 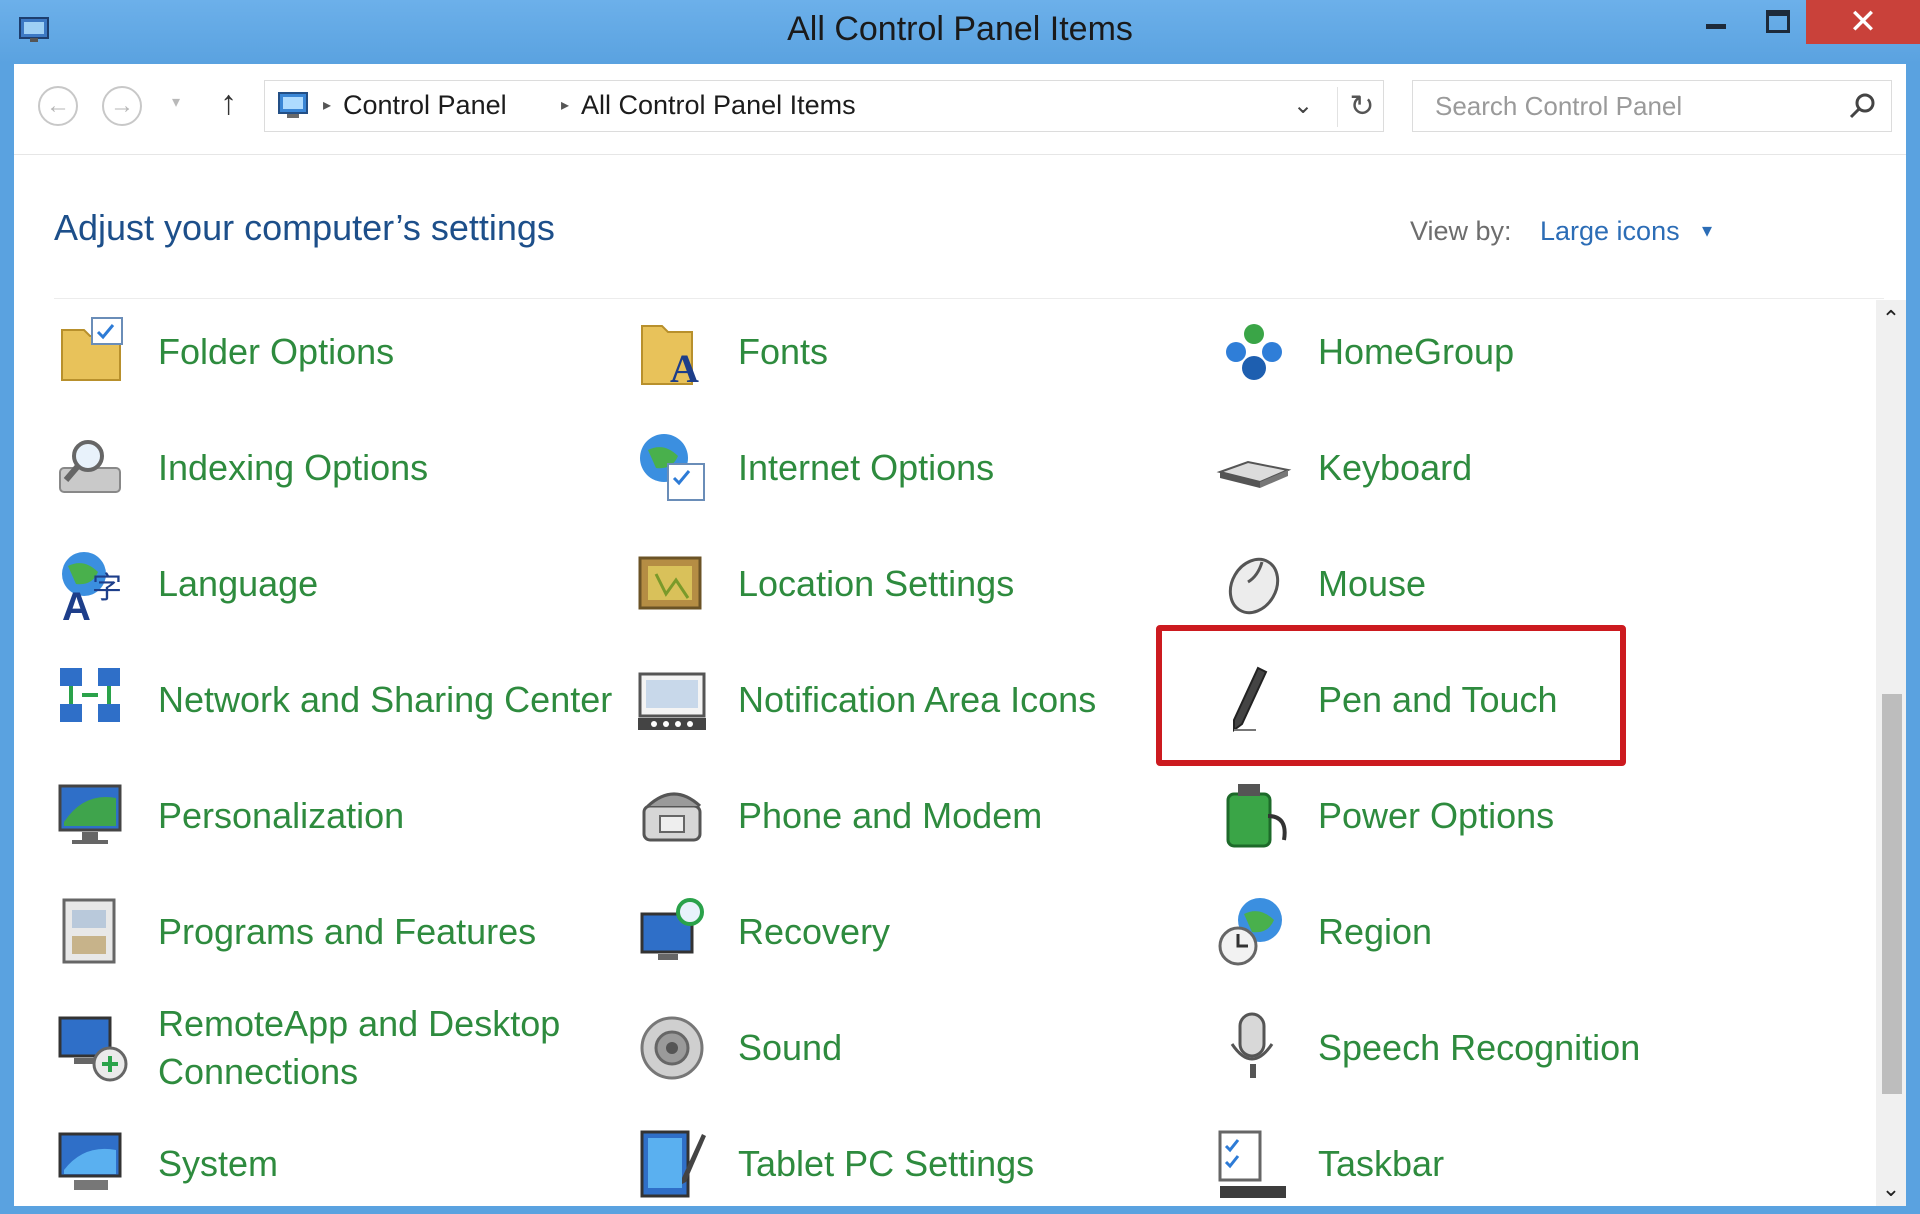 What do you see at coordinates (968, 1164) in the screenshot?
I see `item-label: Tablet PC Settings` at bounding box center [968, 1164].